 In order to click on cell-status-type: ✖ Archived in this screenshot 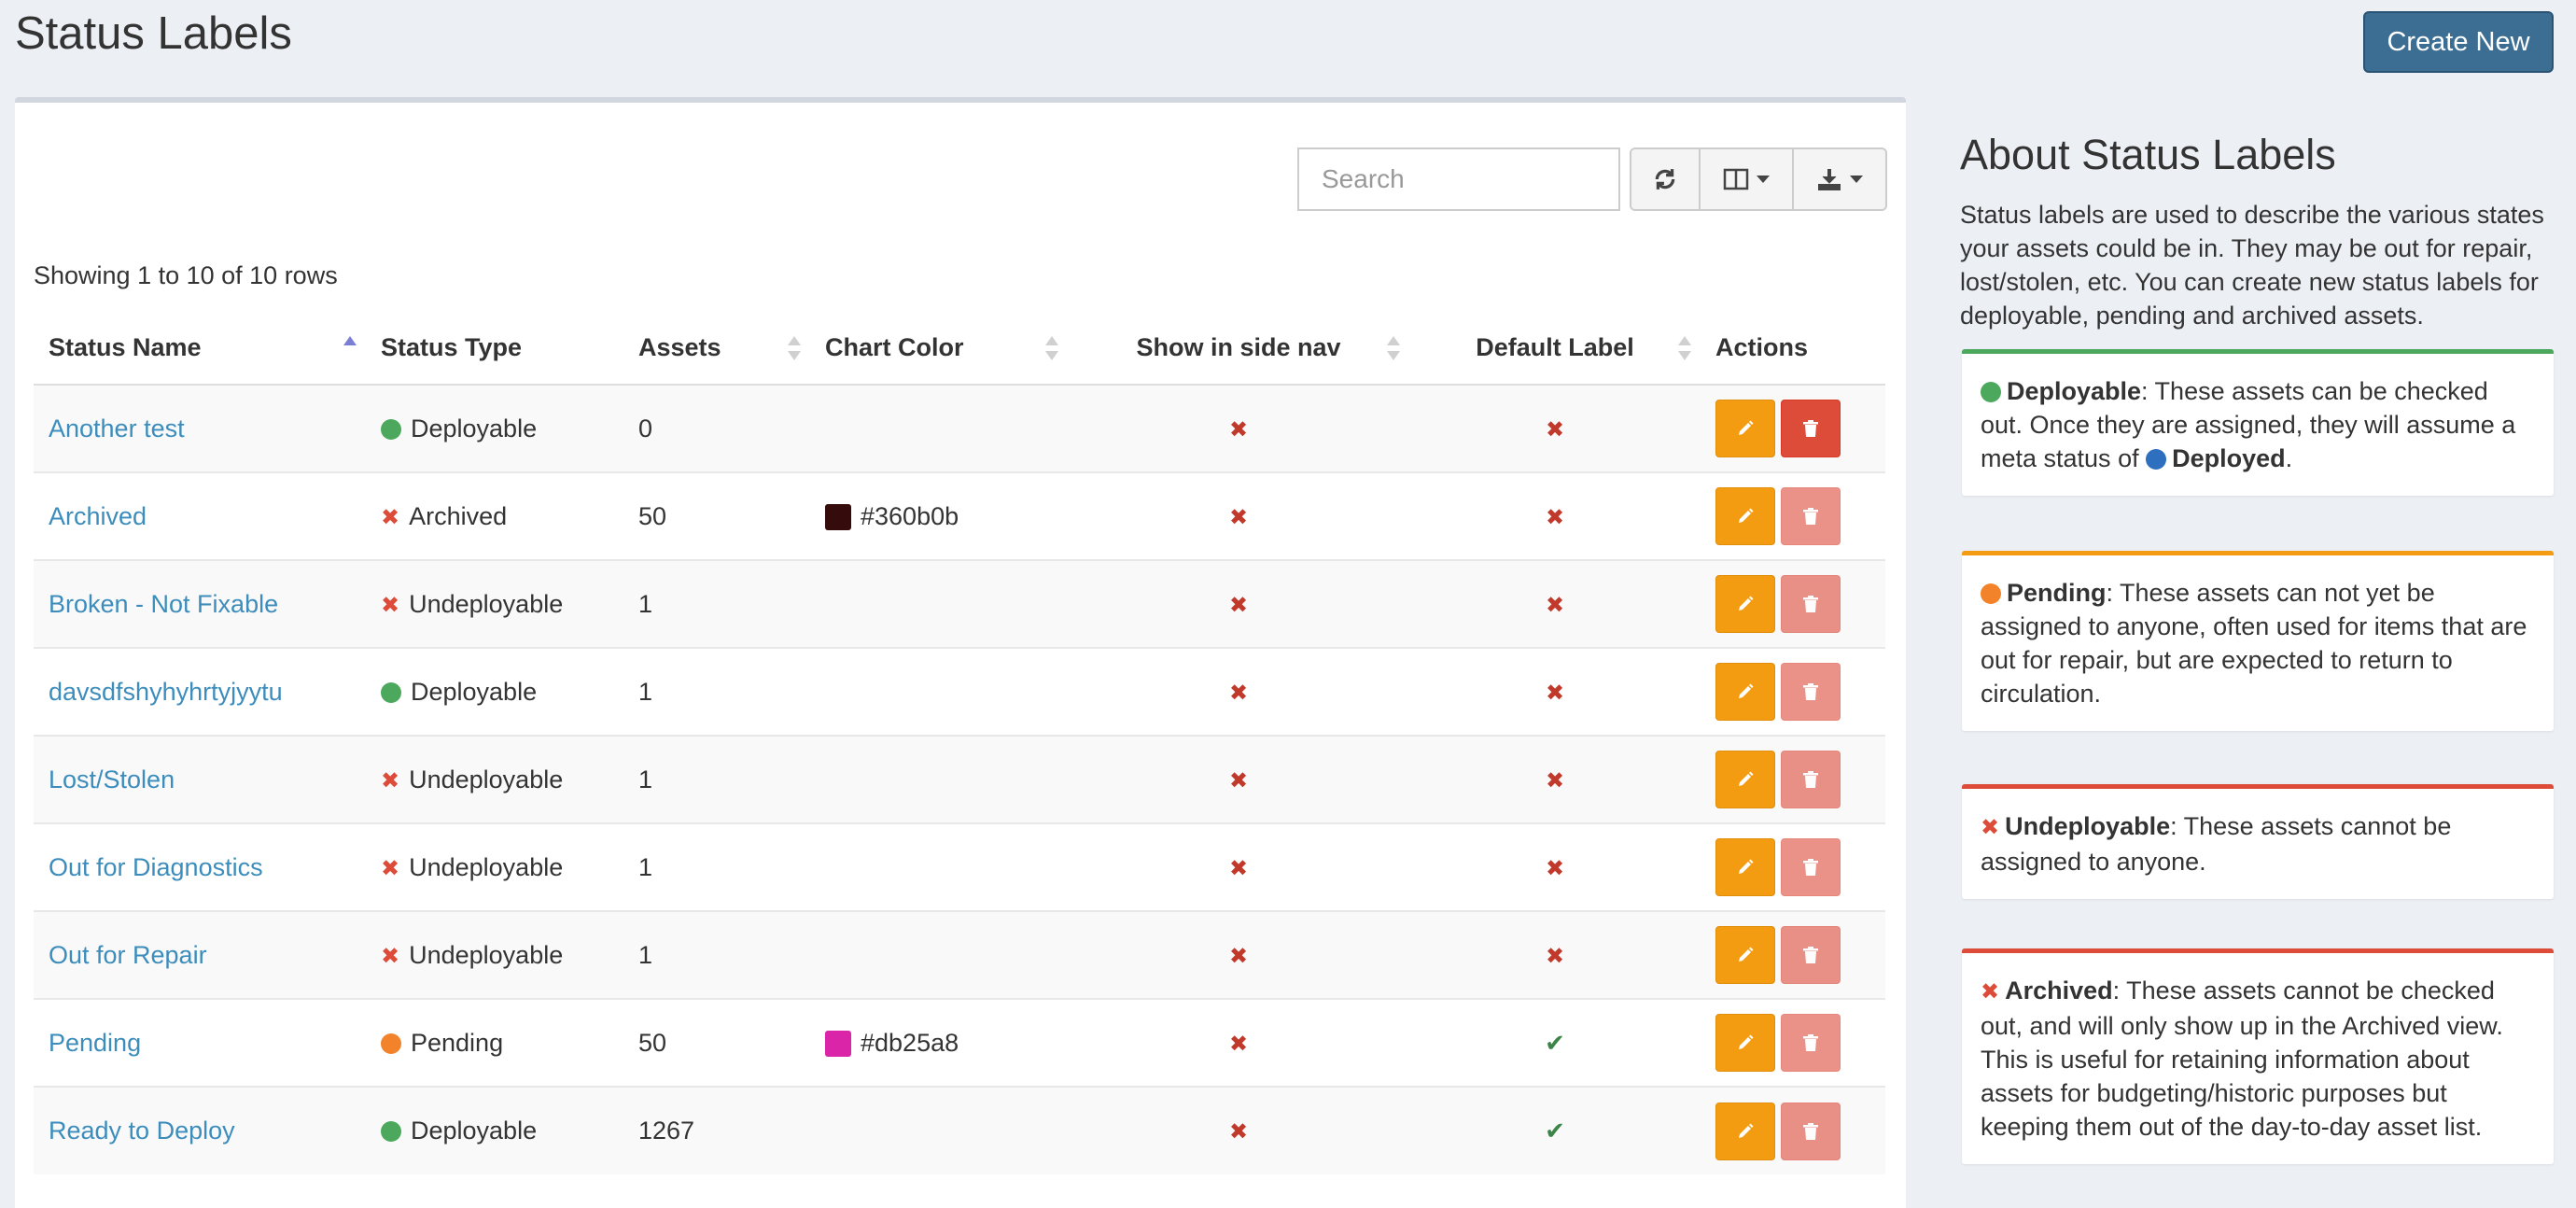, I will do `click(494, 515)`.